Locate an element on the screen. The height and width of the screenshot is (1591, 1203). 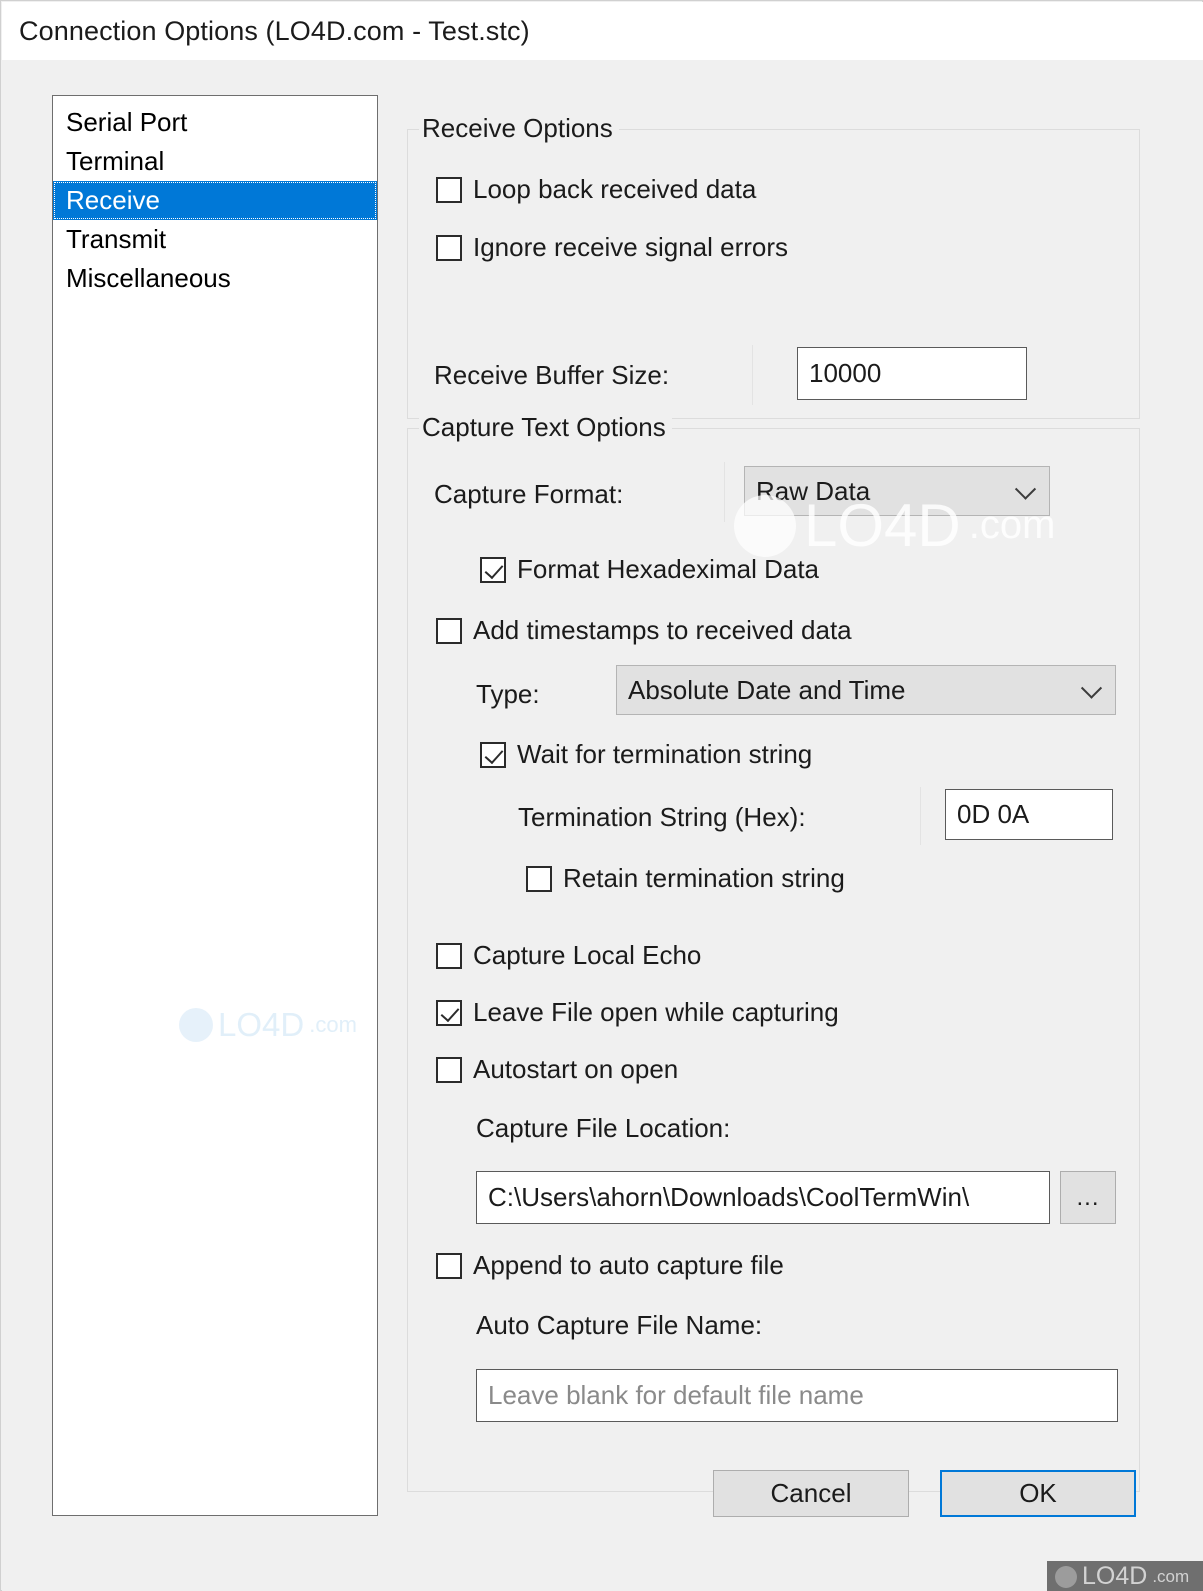
autostart-on-open-checkbox is located at coordinates (449, 1069).